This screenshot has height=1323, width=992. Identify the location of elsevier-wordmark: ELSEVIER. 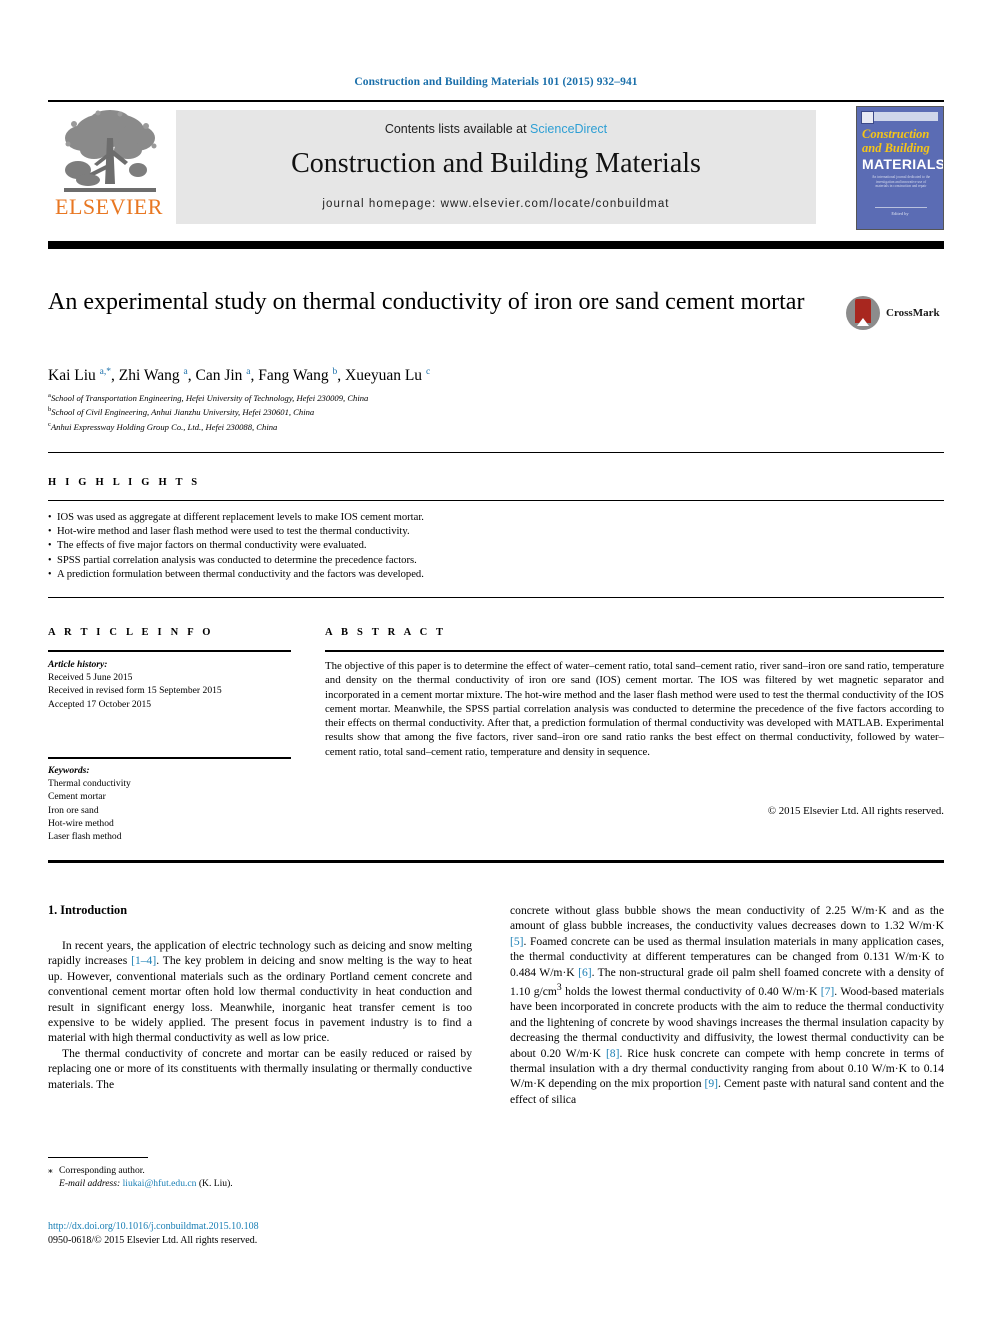
(109, 206).